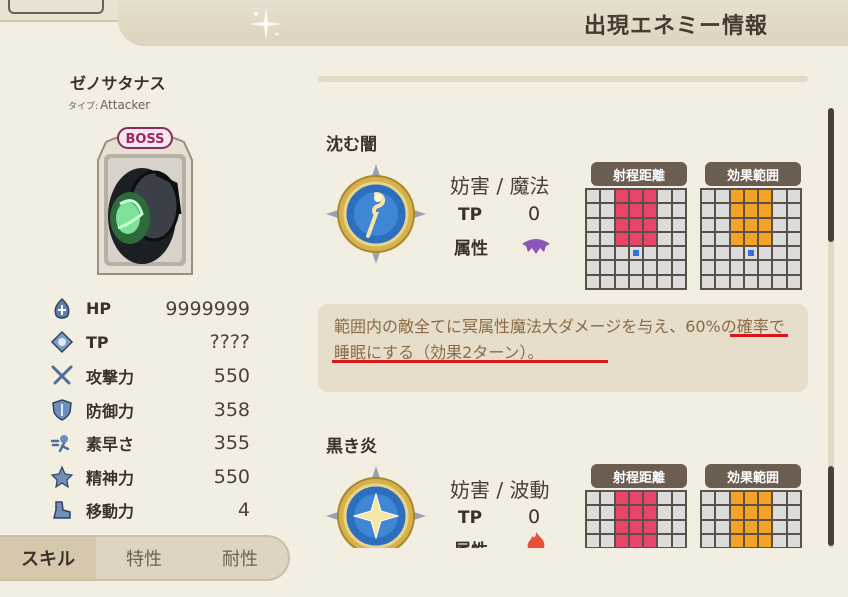  I want to click on stat-label: 攻撃力, so click(110, 377).